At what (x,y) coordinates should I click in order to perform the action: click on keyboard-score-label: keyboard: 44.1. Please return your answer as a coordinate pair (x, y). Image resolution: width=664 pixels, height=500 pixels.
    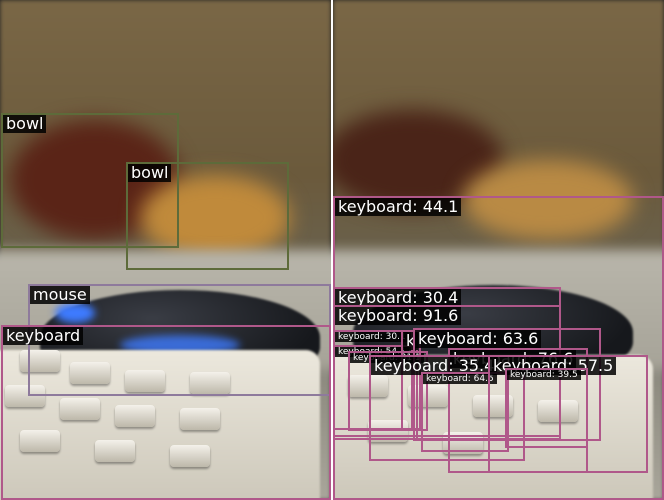
    Looking at the image, I should click on (398, 207).